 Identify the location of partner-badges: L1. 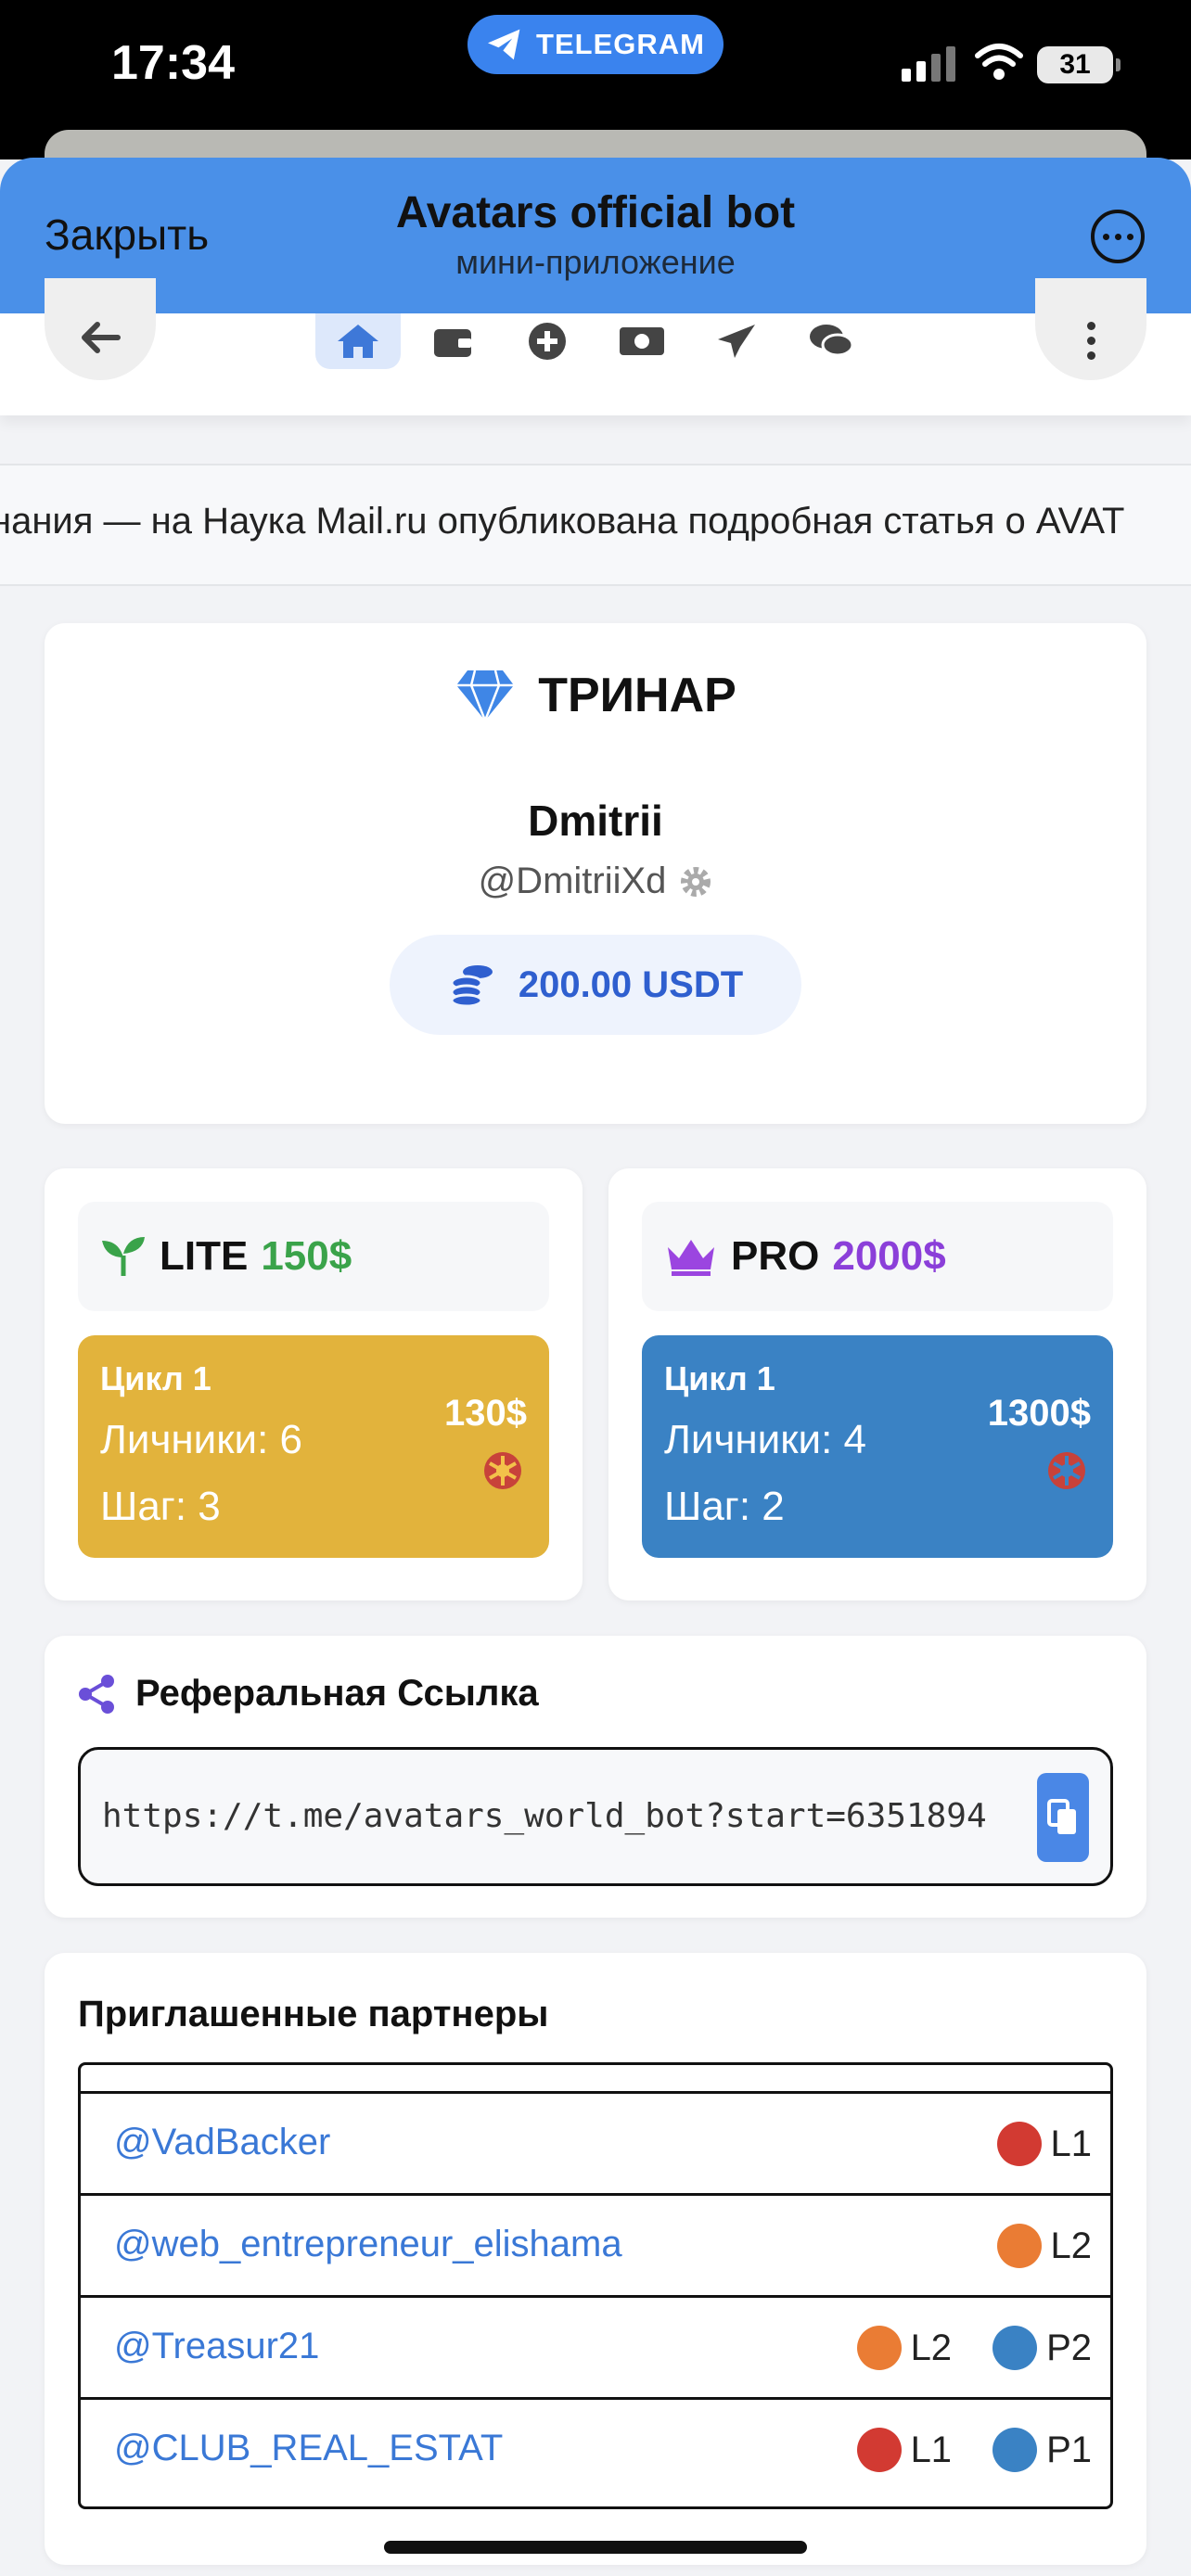
(1044, 2144).